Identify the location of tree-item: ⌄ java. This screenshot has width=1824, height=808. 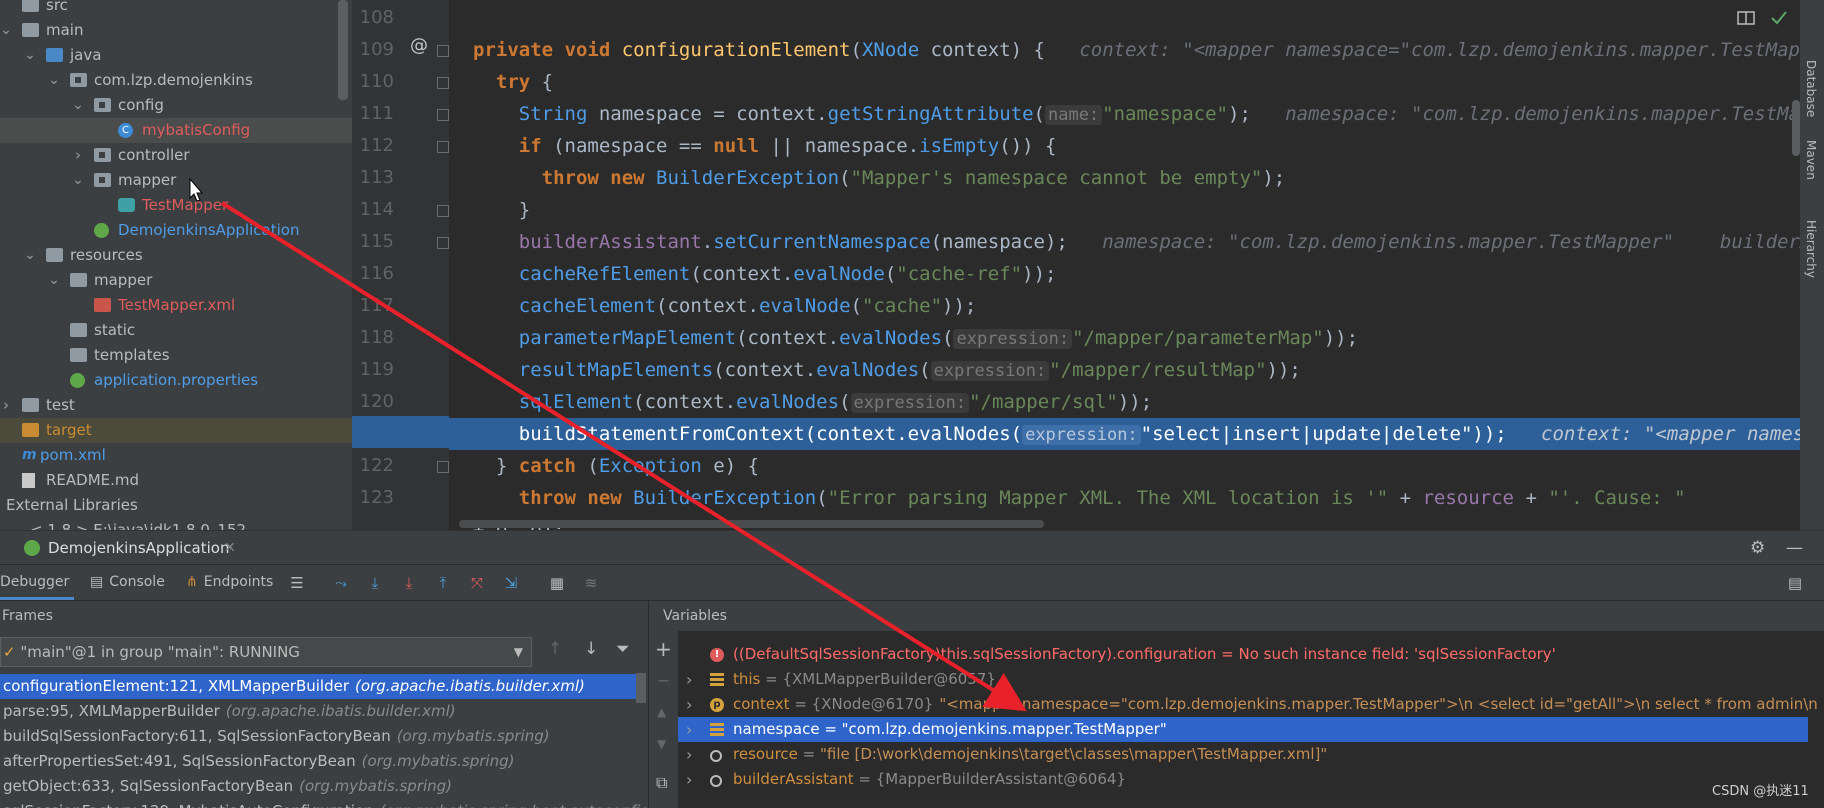
(176, 55).